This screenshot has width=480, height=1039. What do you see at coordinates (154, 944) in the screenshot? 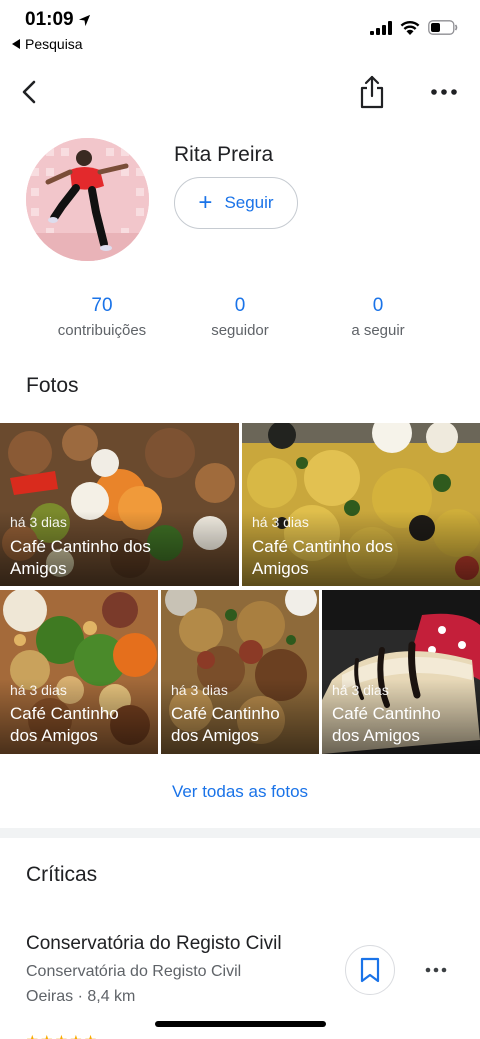
I see `review-place-title: Conservatória do Registo Civil` at bounding box center [154, 944].